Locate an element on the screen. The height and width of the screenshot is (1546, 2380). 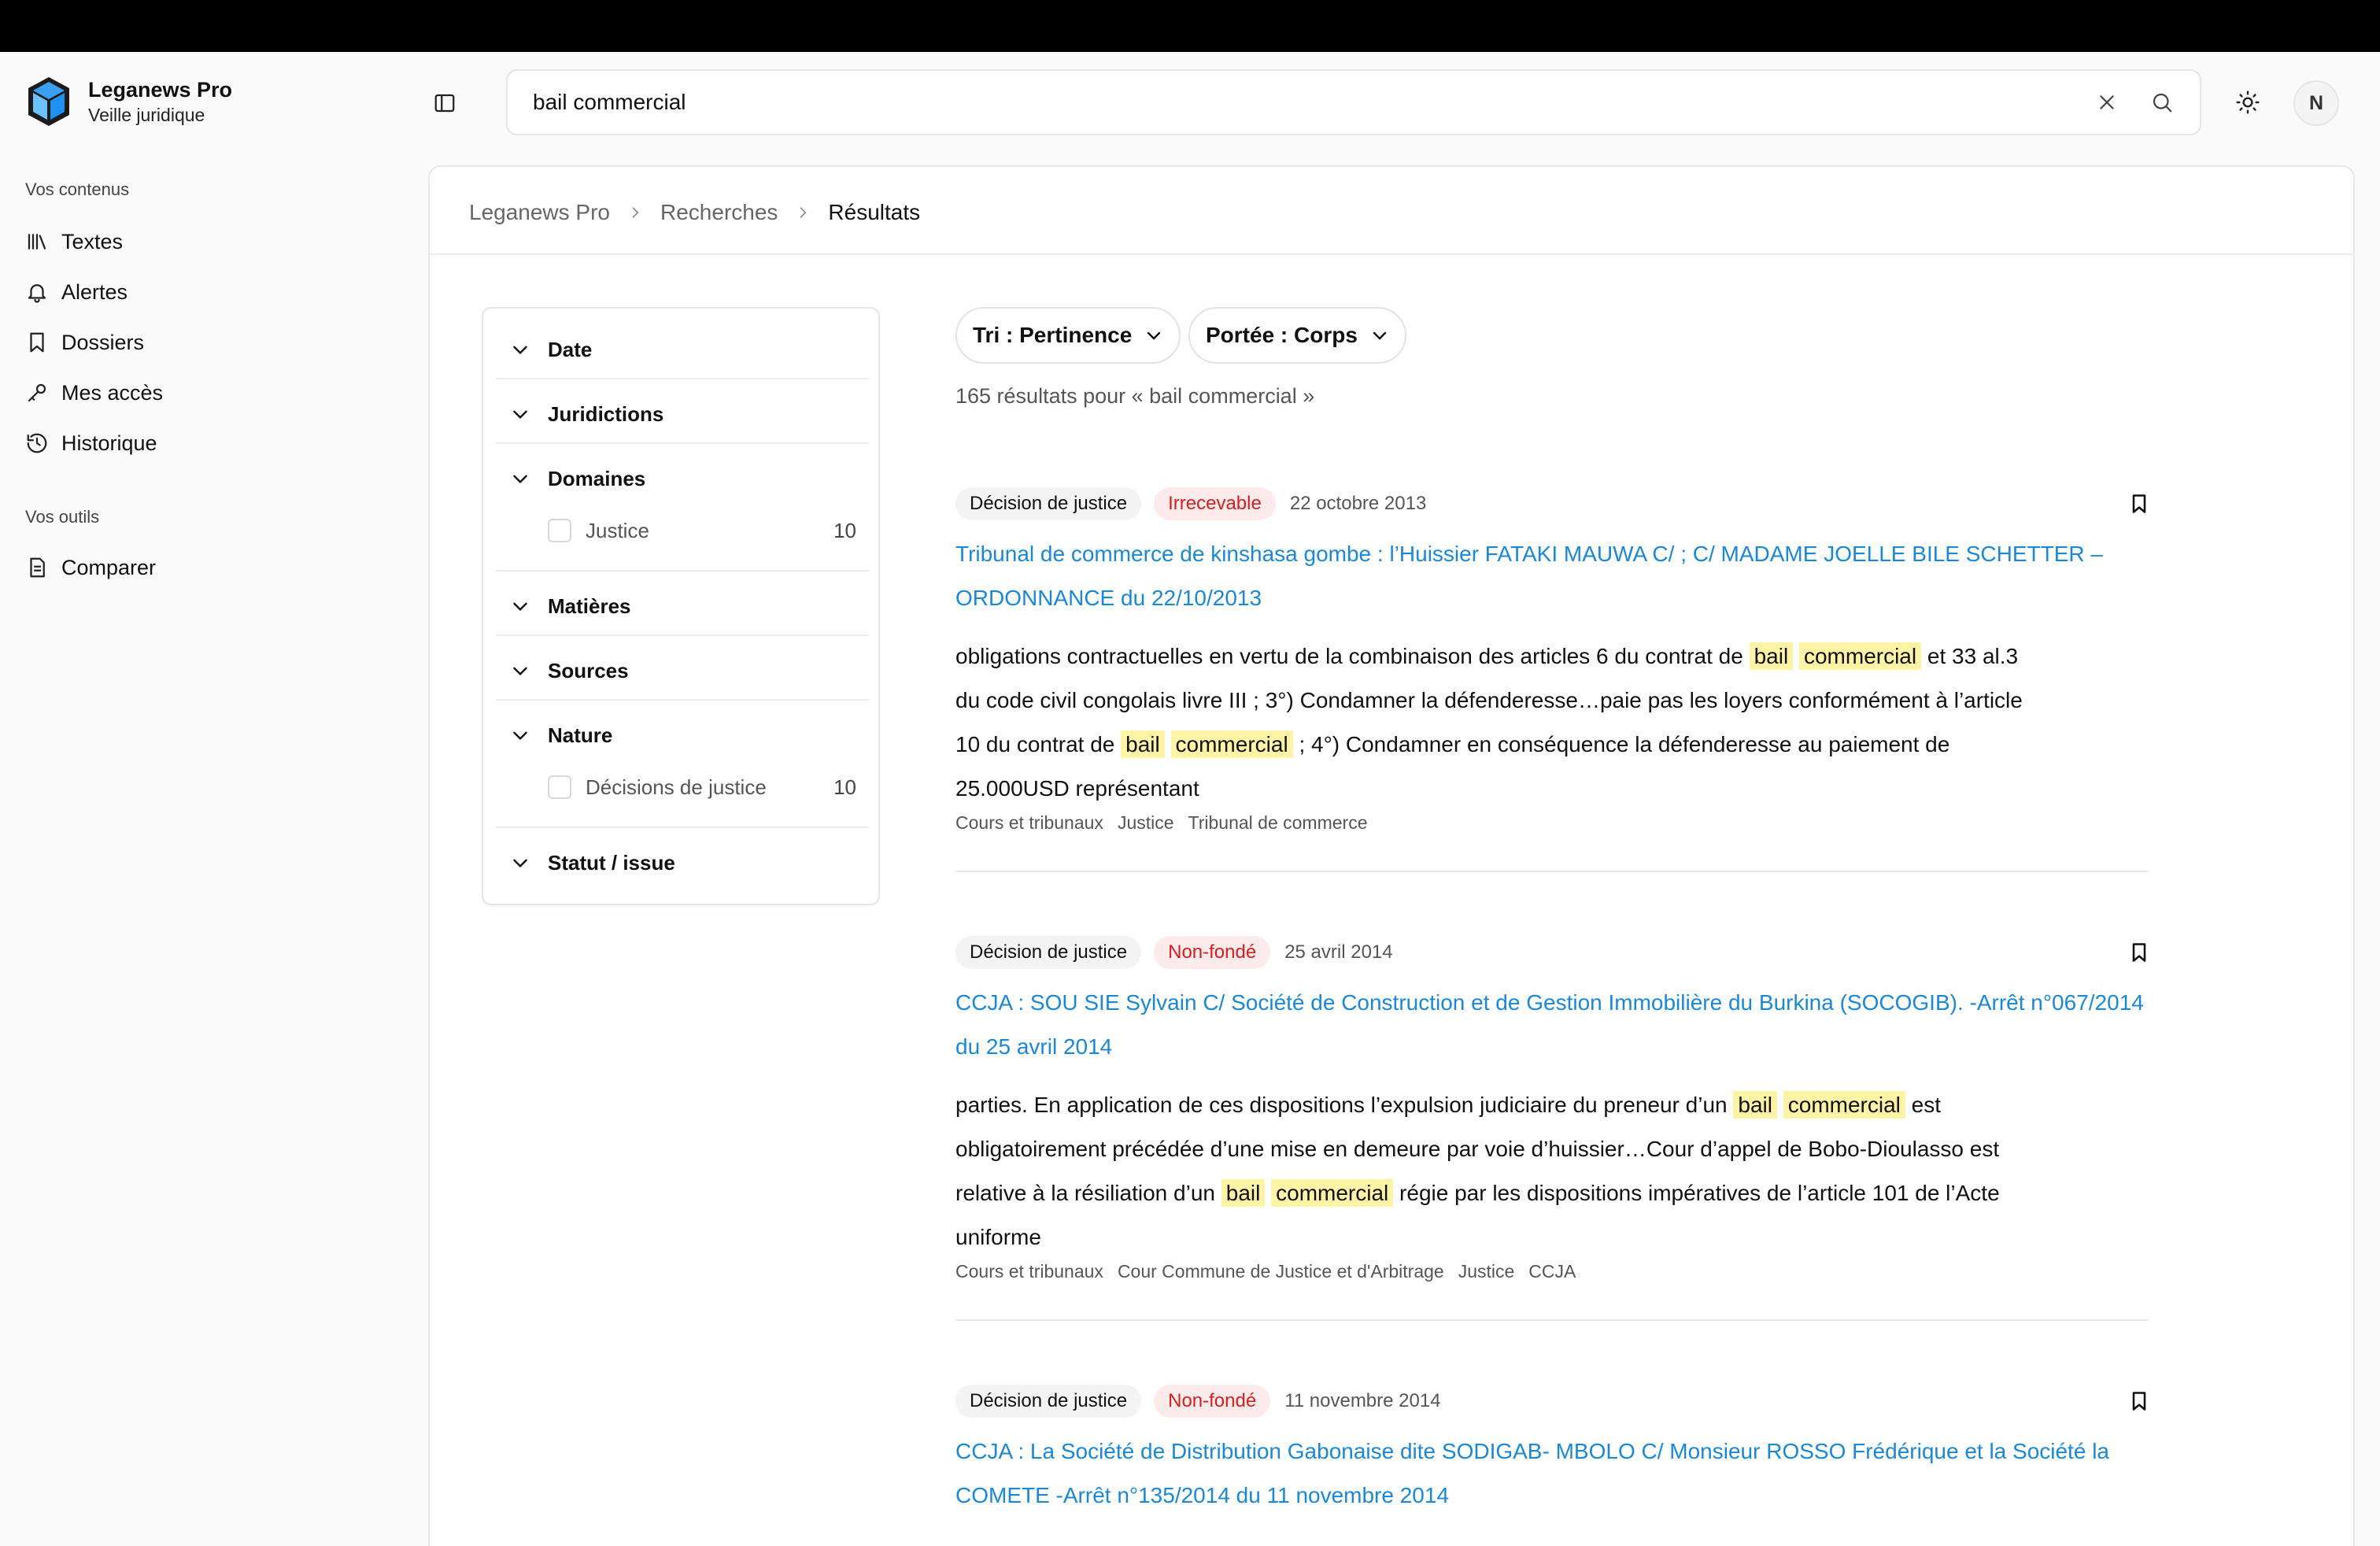
result-date: 11 novembre 2014 is located at coordinates (1362, 1400).